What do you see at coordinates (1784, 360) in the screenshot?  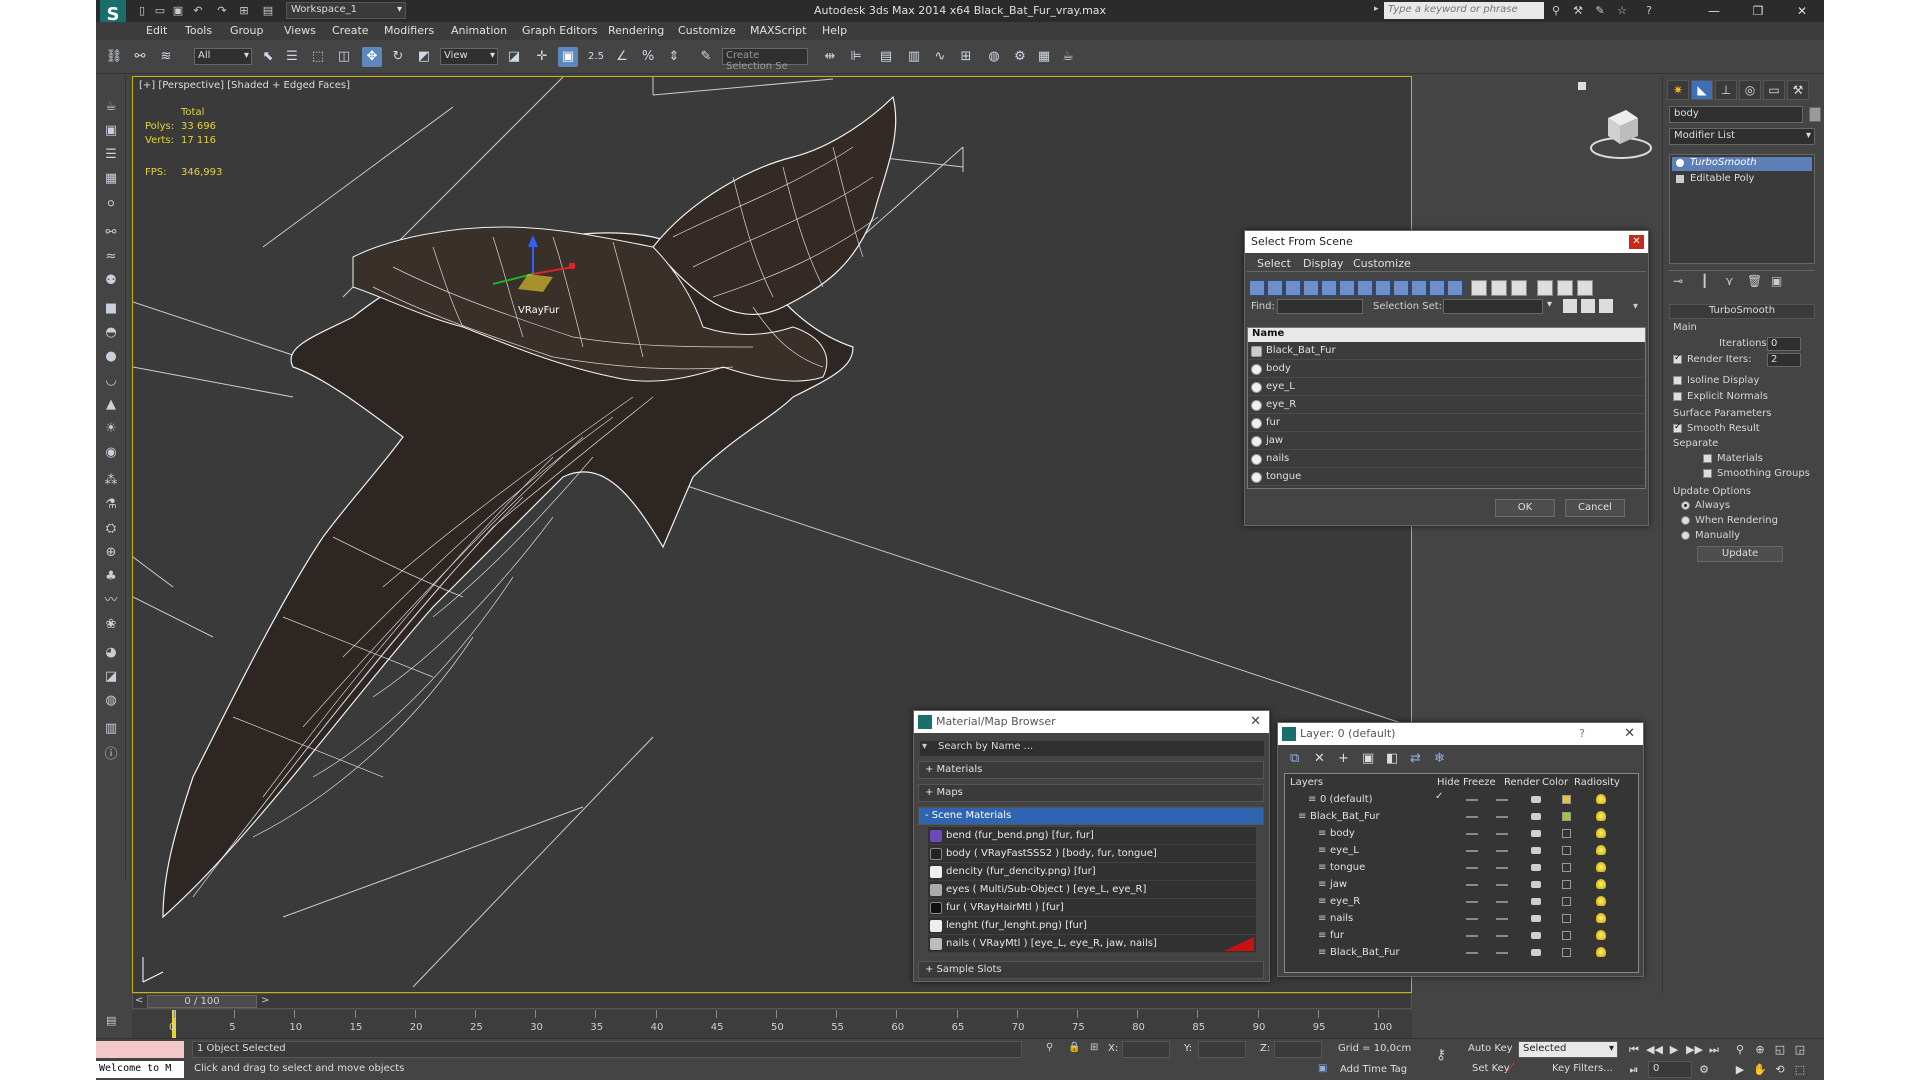 I see `render-iters-spinner: 2` at bounding box center [1784, 360].